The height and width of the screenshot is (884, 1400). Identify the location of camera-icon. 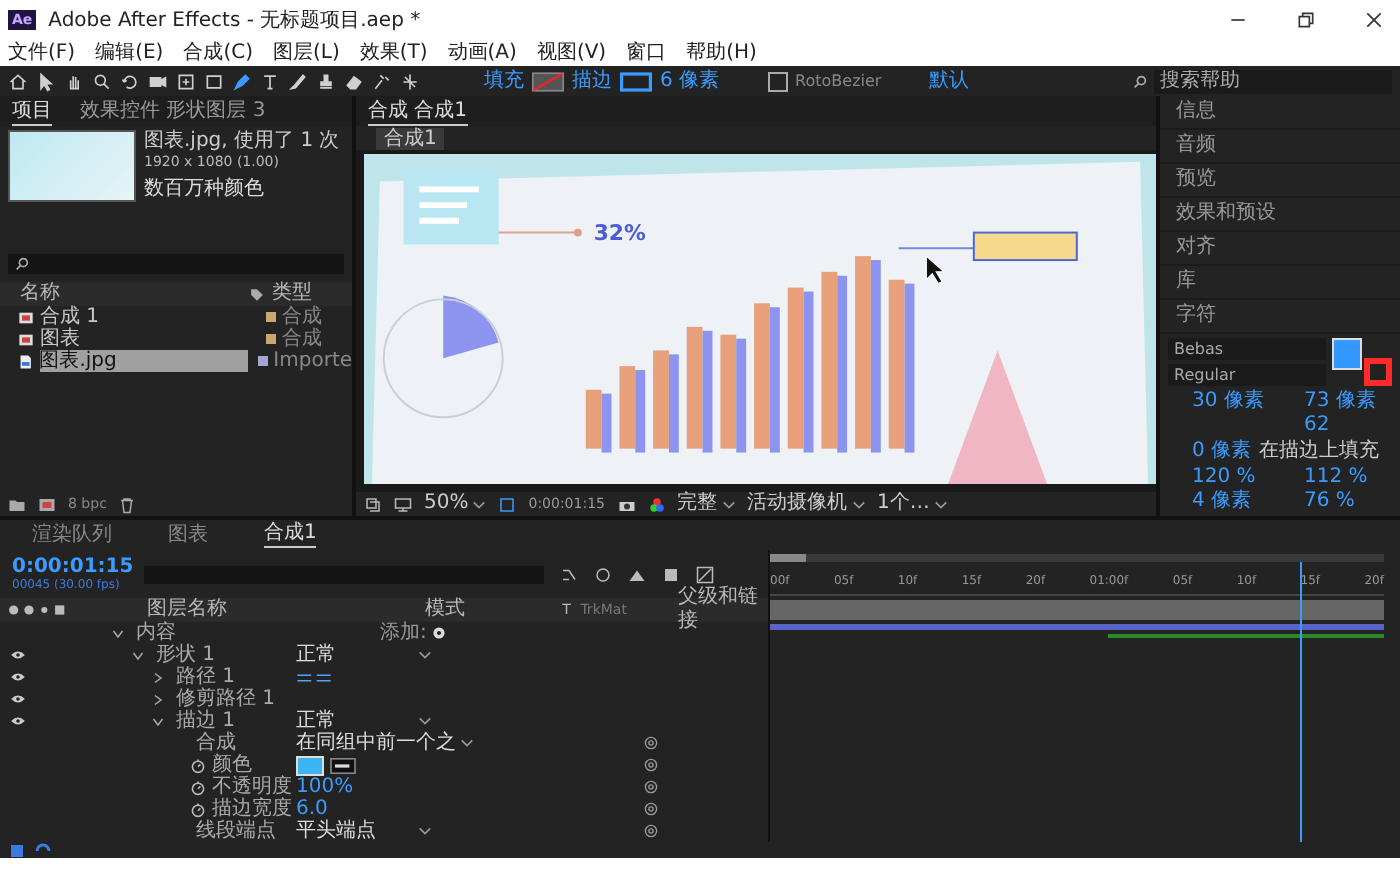
(158, 81).